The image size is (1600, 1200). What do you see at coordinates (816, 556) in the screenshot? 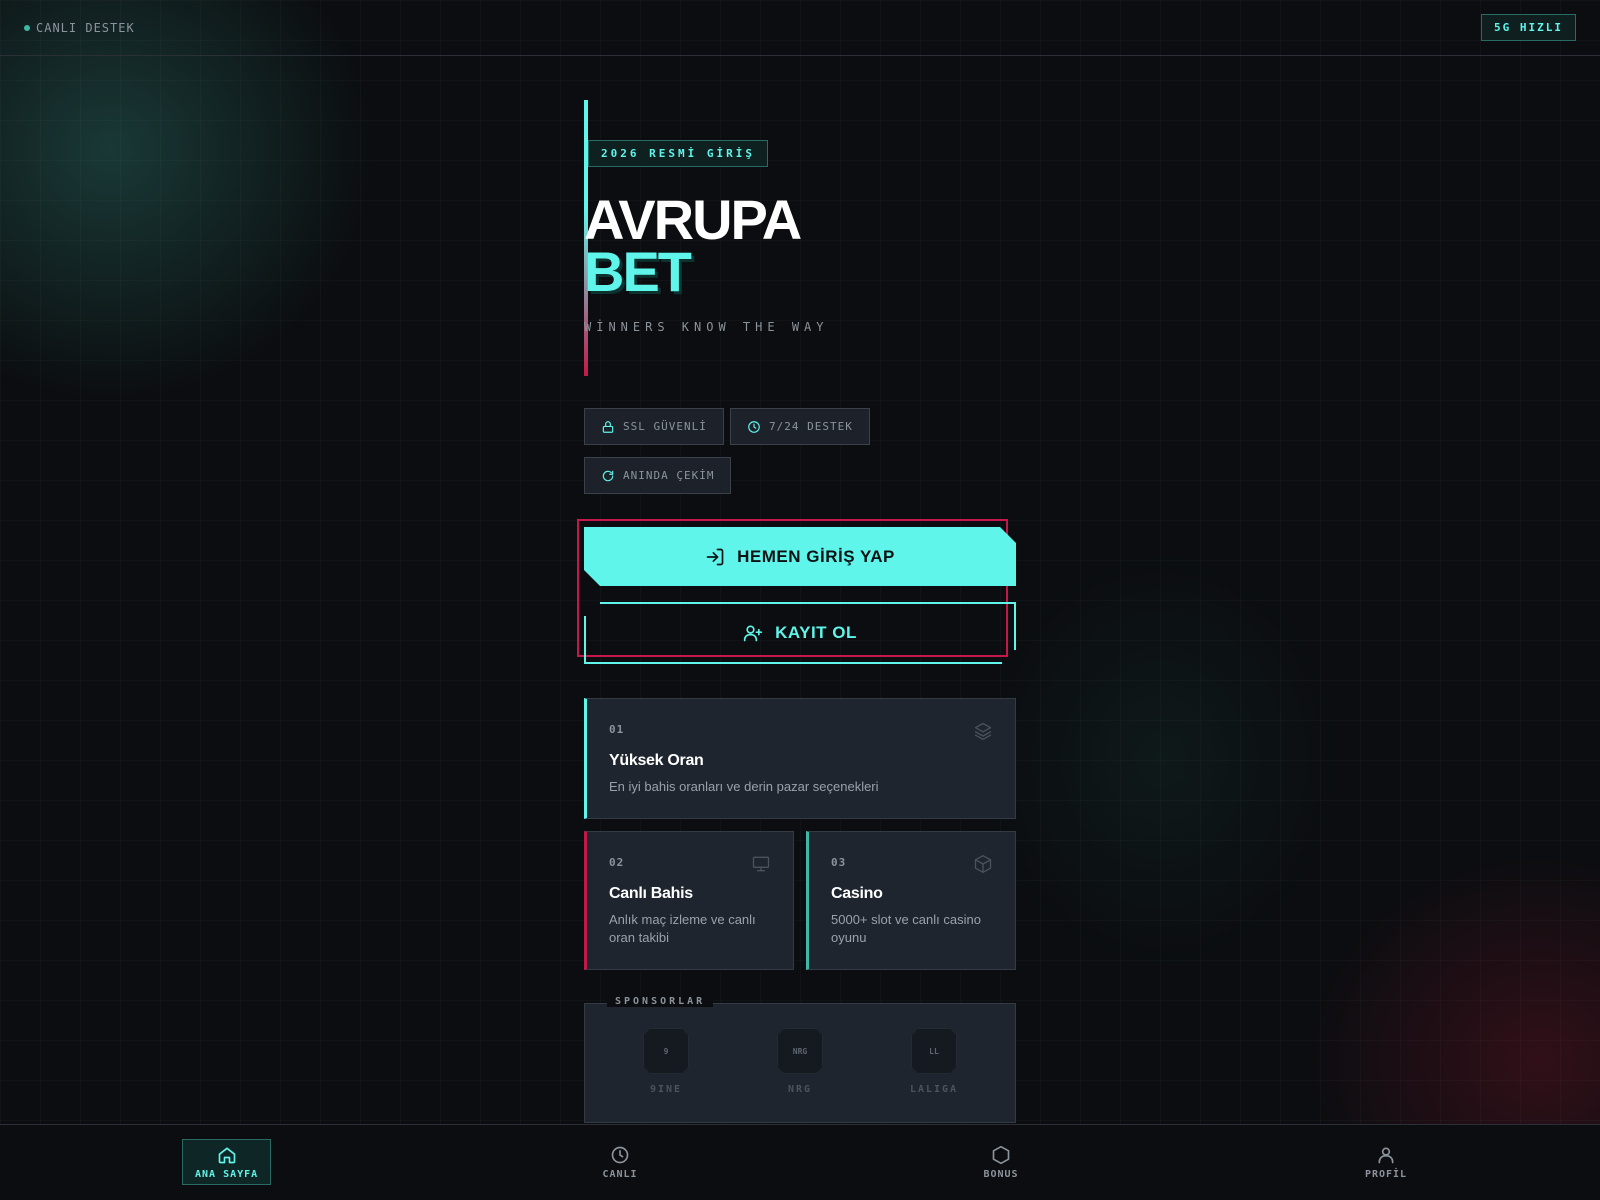
I see `login-button-label: HEMEN GİRİŞ YAP` at bounding box center [816, 556].